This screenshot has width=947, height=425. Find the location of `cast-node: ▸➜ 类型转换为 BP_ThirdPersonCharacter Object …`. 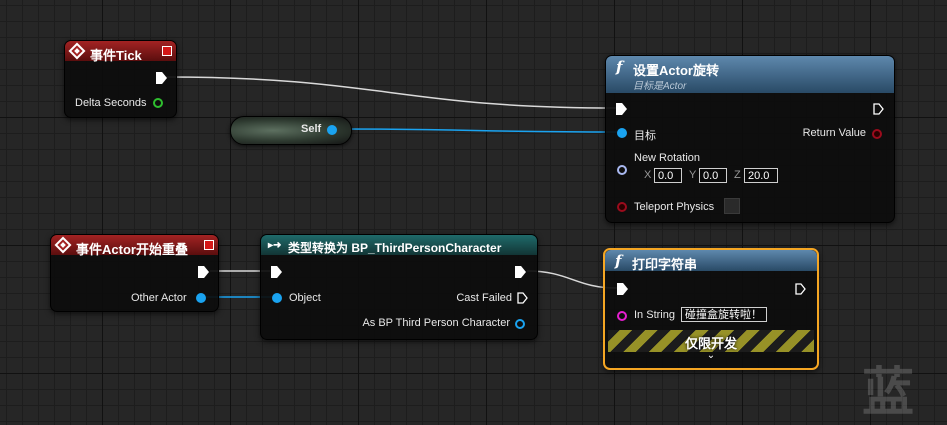

cast-node: ▸➜ 类型转换为 BP_ThirdPersonCharacter Object … is located at coordinates (399, 287).